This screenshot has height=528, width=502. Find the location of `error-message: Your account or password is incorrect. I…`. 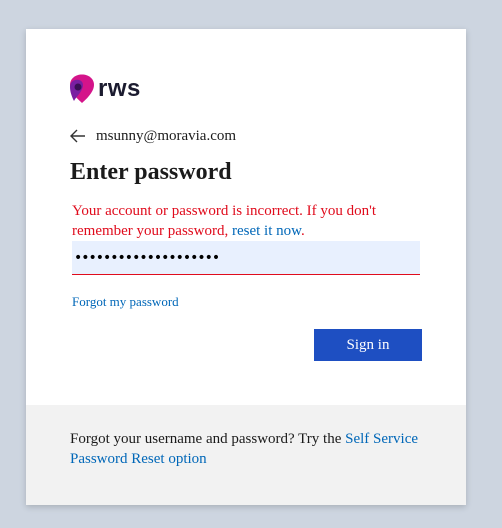

error-message: Your account or password is incorrect. I… is located at coordinates (224, 221).